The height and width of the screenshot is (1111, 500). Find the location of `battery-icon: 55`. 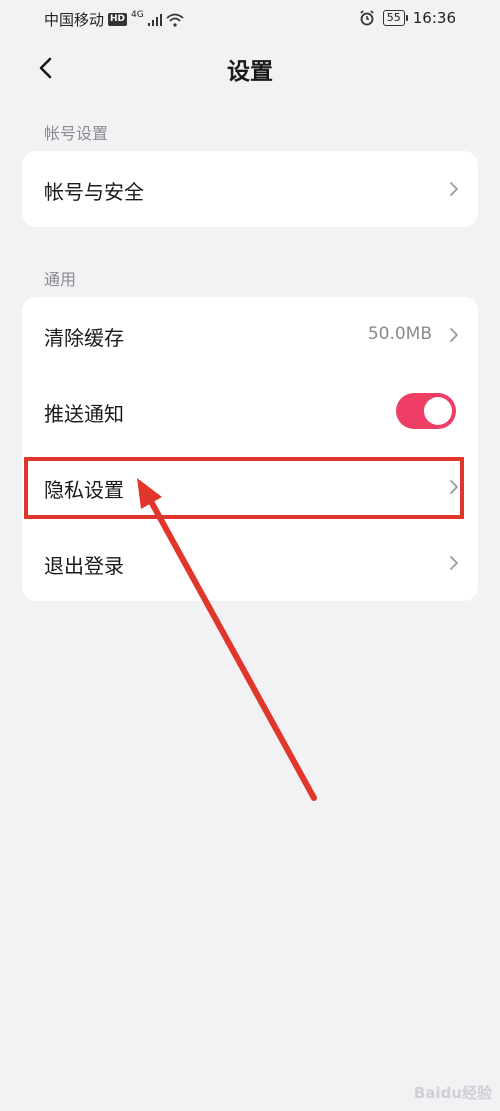

battery-icon: 55 is located at coordinates (395, 18).